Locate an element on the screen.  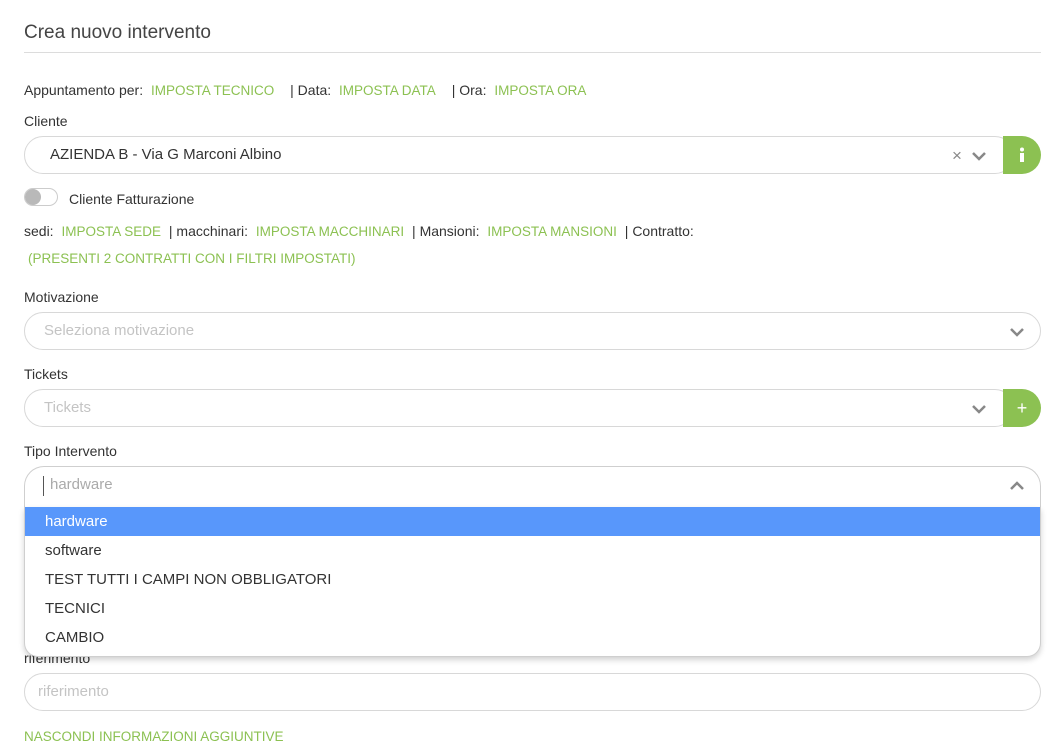
text-caret is located at coordinates (43, 486).